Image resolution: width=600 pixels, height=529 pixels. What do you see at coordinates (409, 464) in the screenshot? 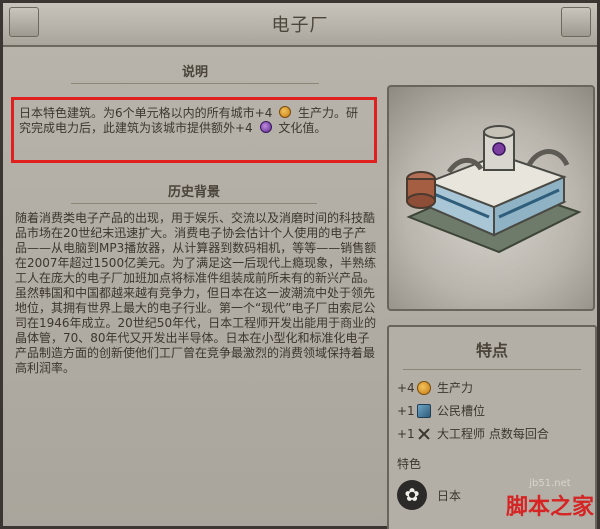
I see `special-label: 特色` at bounding box center [409, 464].